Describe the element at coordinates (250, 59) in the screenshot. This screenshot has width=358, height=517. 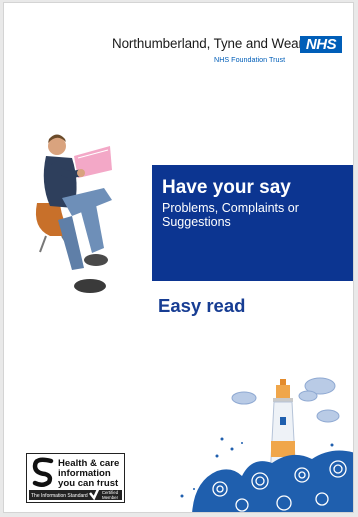
I see `trust-subtitle: NHS Foundation Trust` at that location.